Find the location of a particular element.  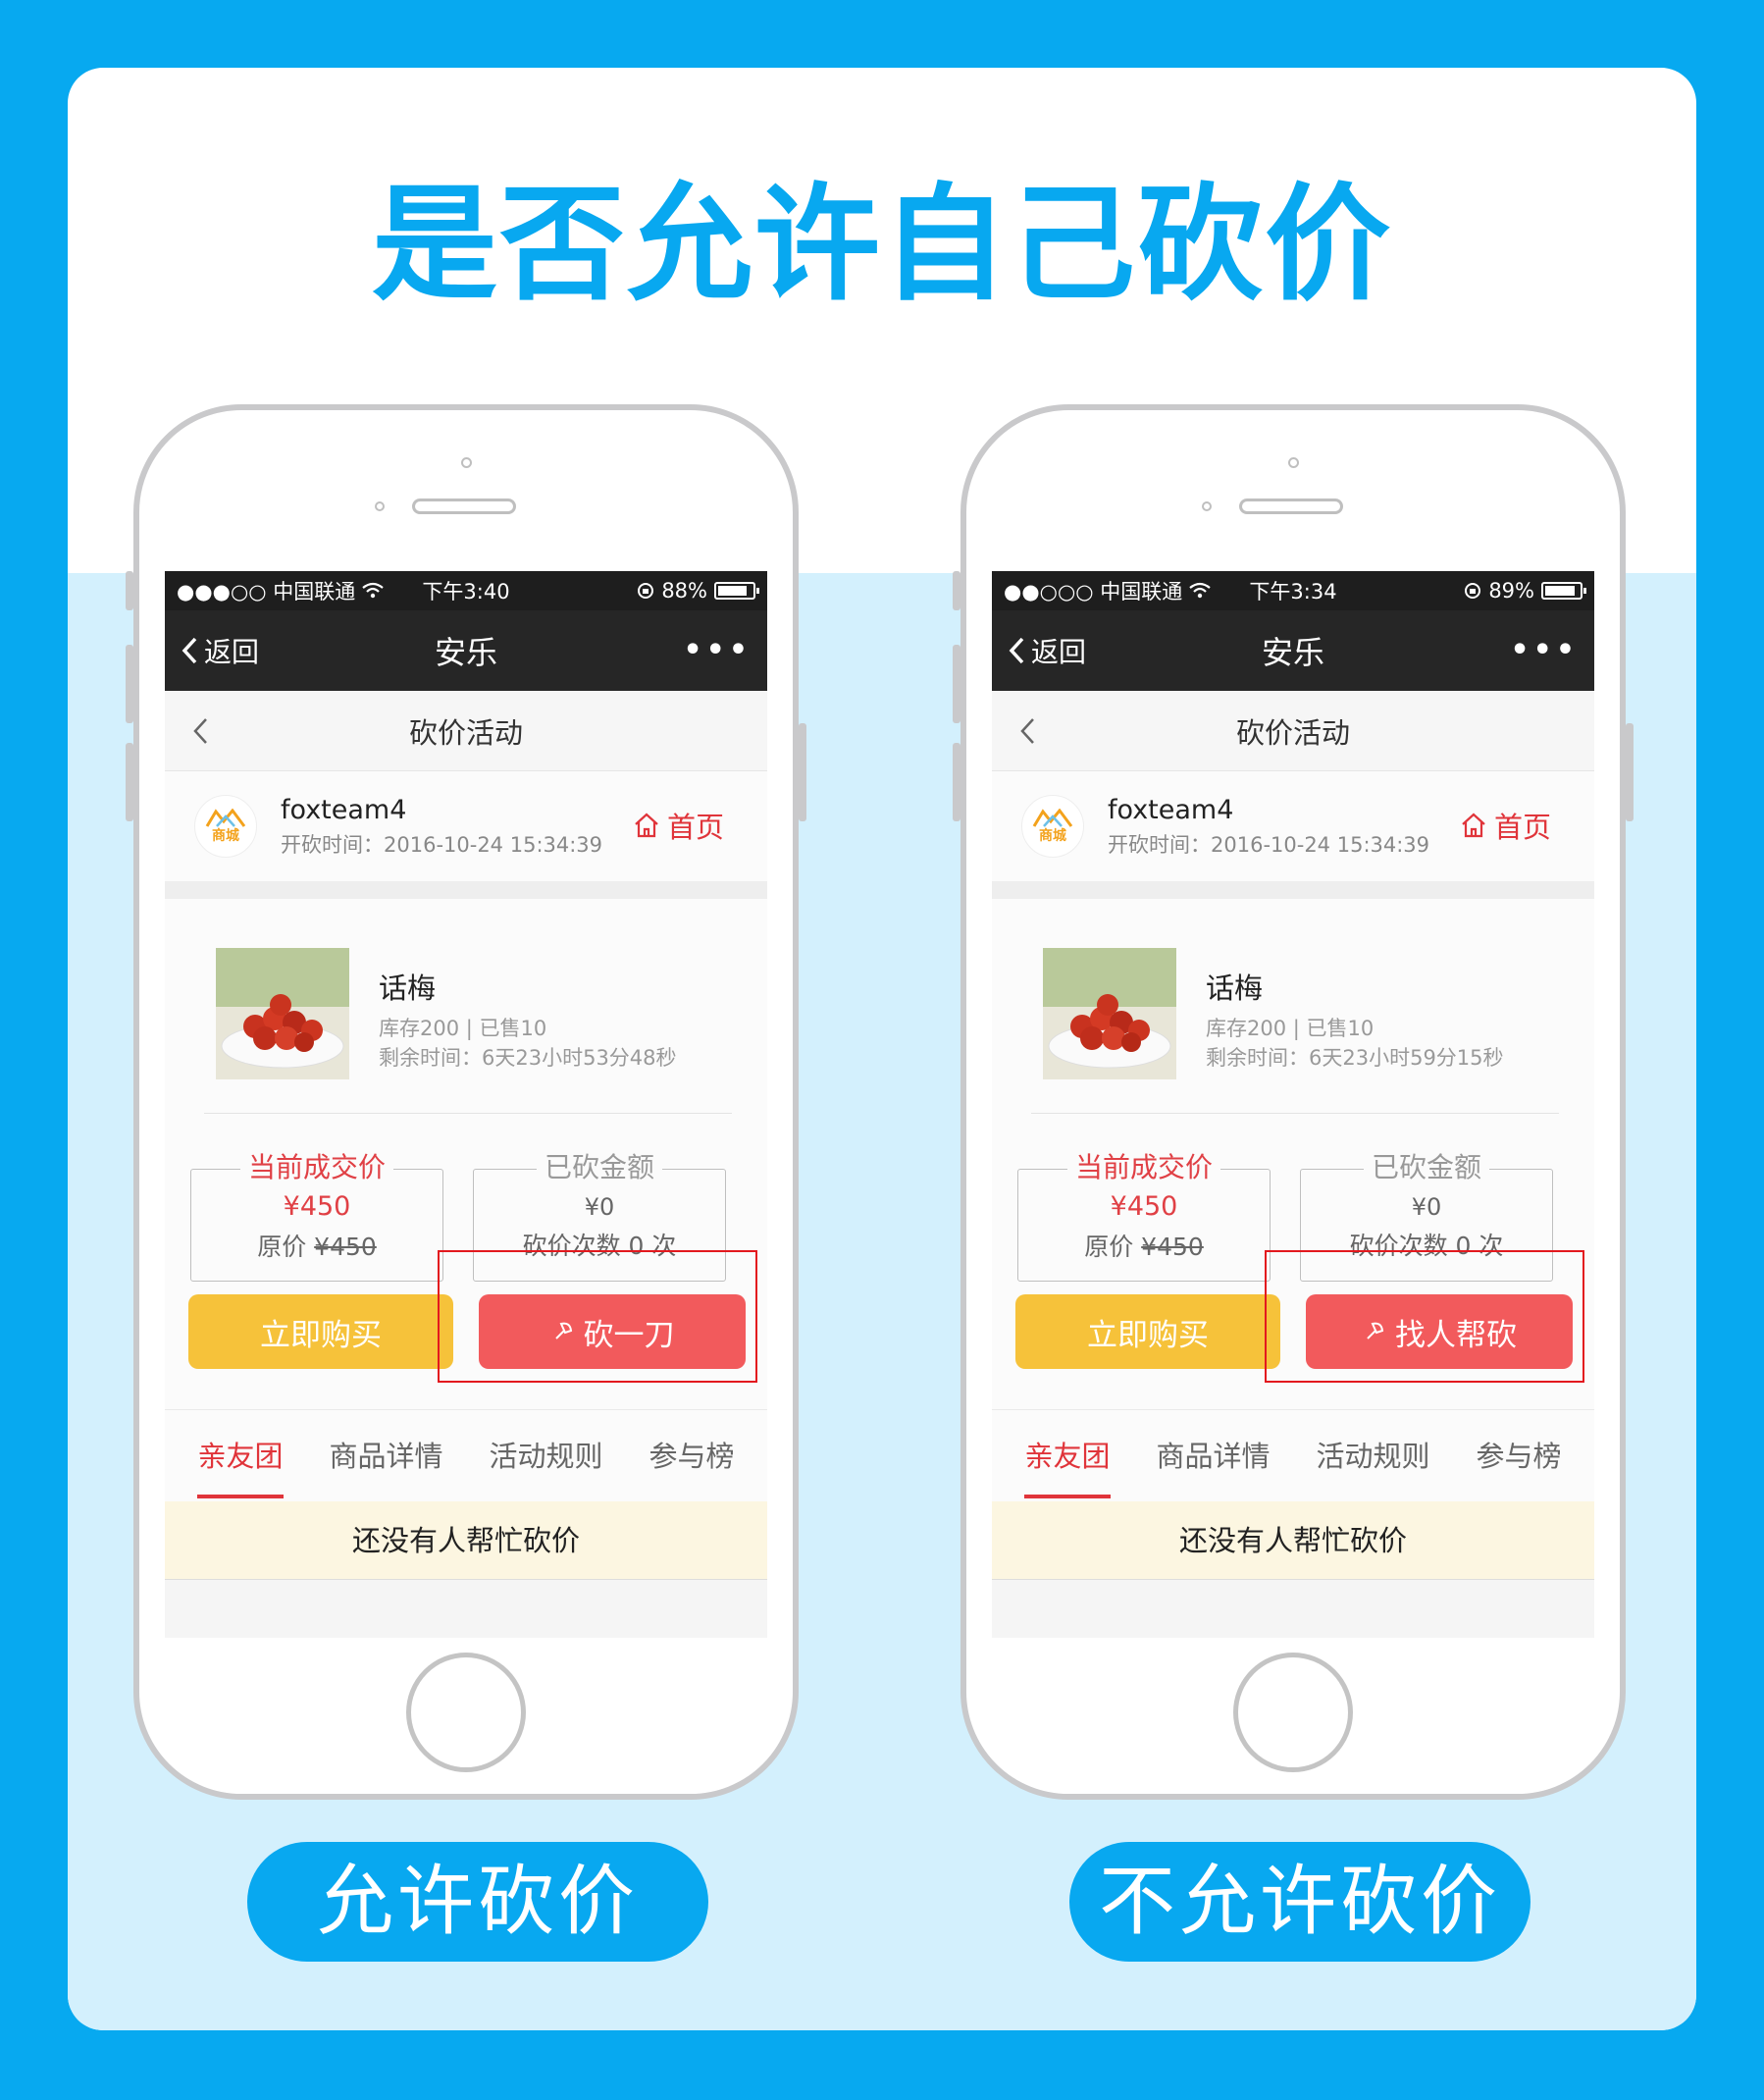

highlight-box is located at coordinates (597, 1316).